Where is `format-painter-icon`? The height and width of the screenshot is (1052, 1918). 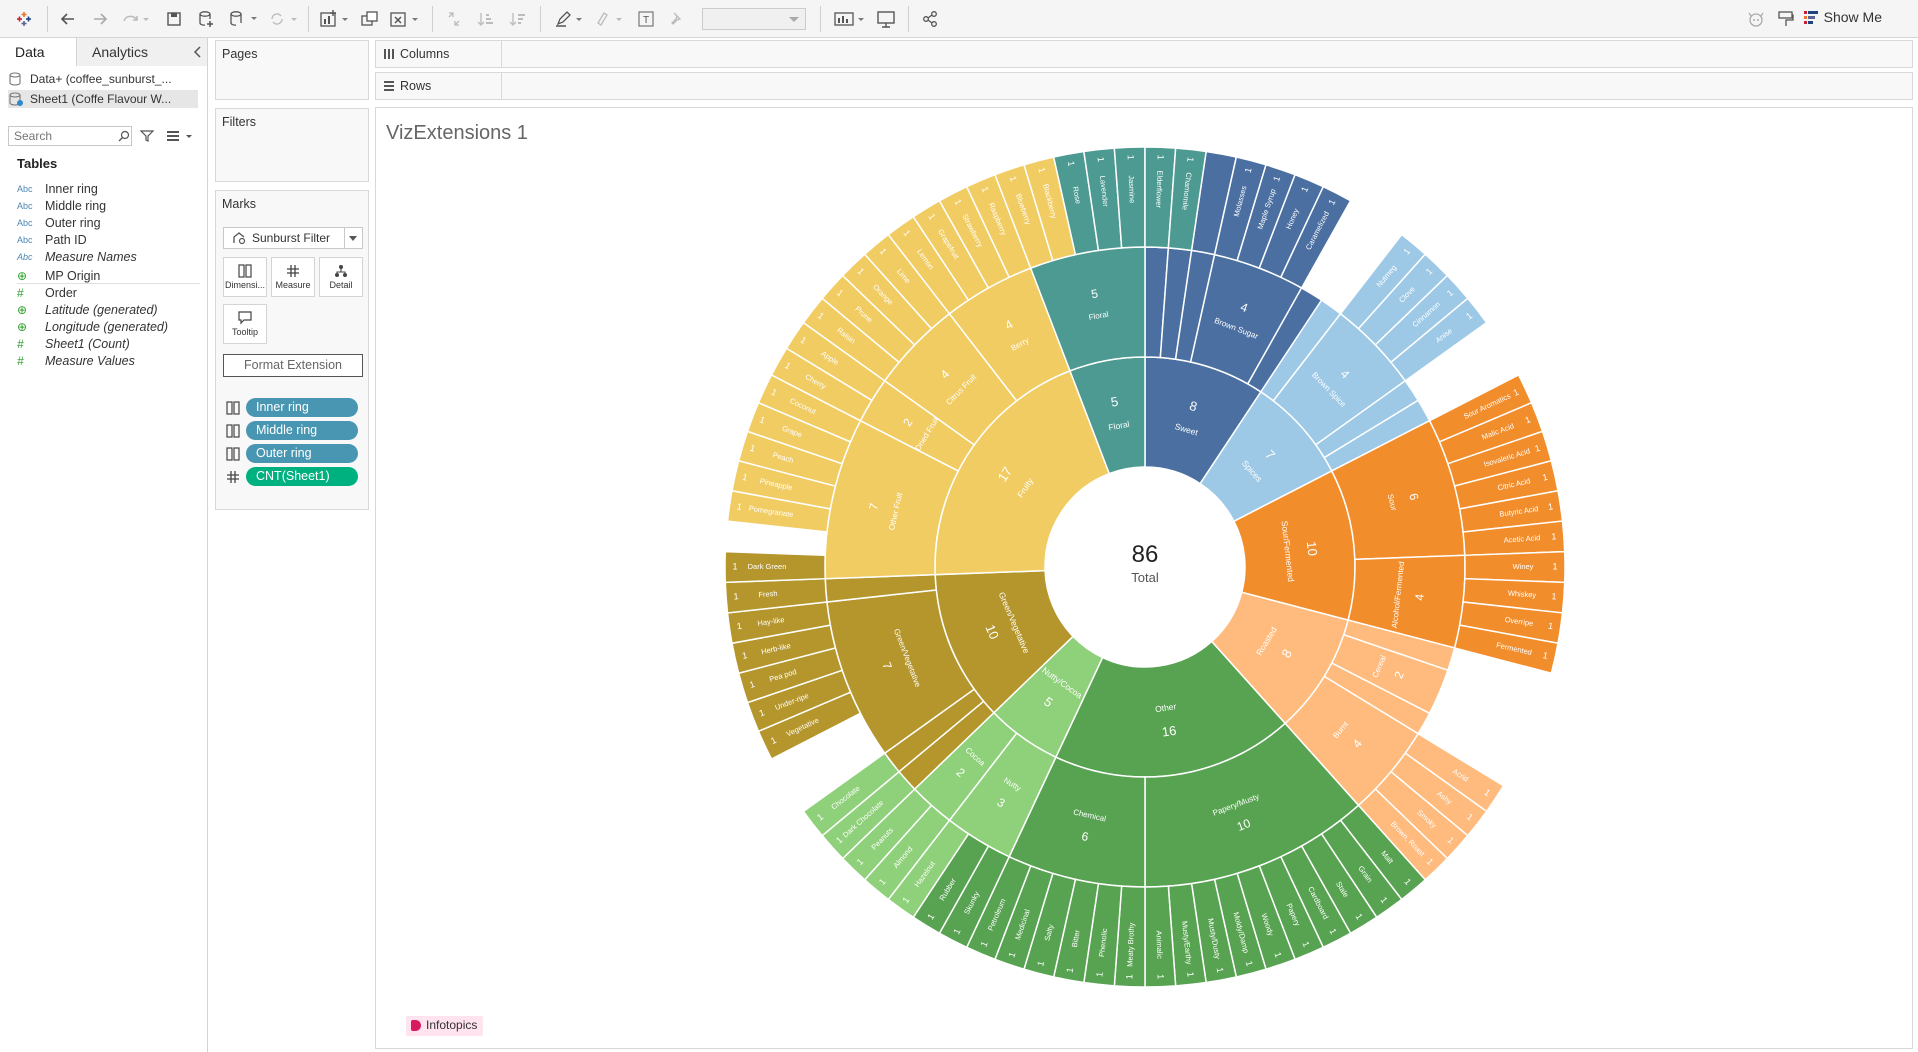
format-painter-icon is located at coordinates (1786, 19).